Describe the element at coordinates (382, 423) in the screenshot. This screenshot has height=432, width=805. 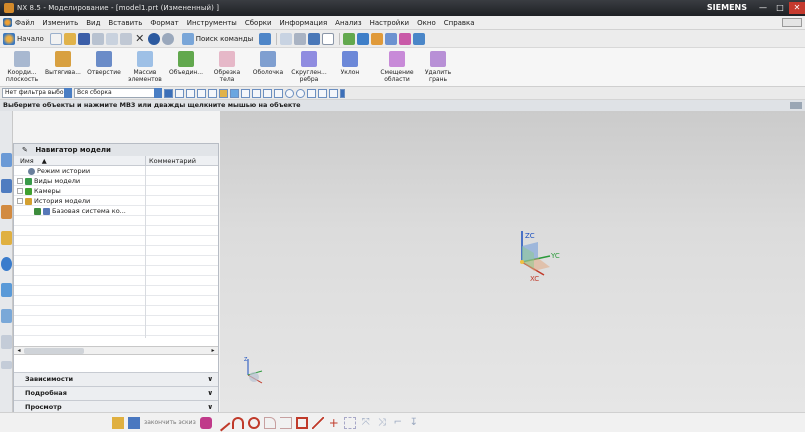
I see `quick-extend-icon: ⤨` at that location.